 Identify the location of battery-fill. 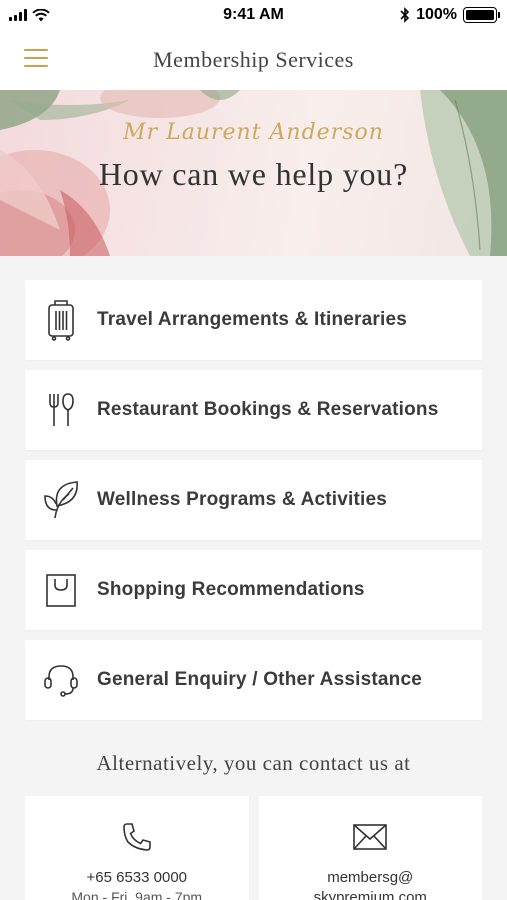
(480, 15).